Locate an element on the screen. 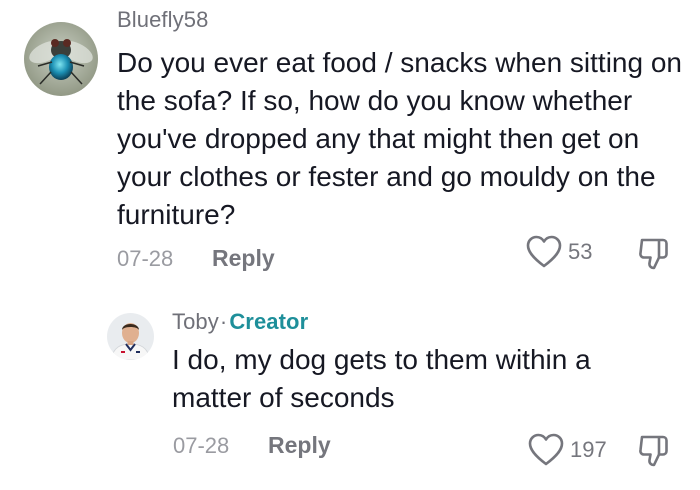 Image resolution: width=700 pixels, height=490 pixels. like-count: 197 is located at coordinates (588, 449).